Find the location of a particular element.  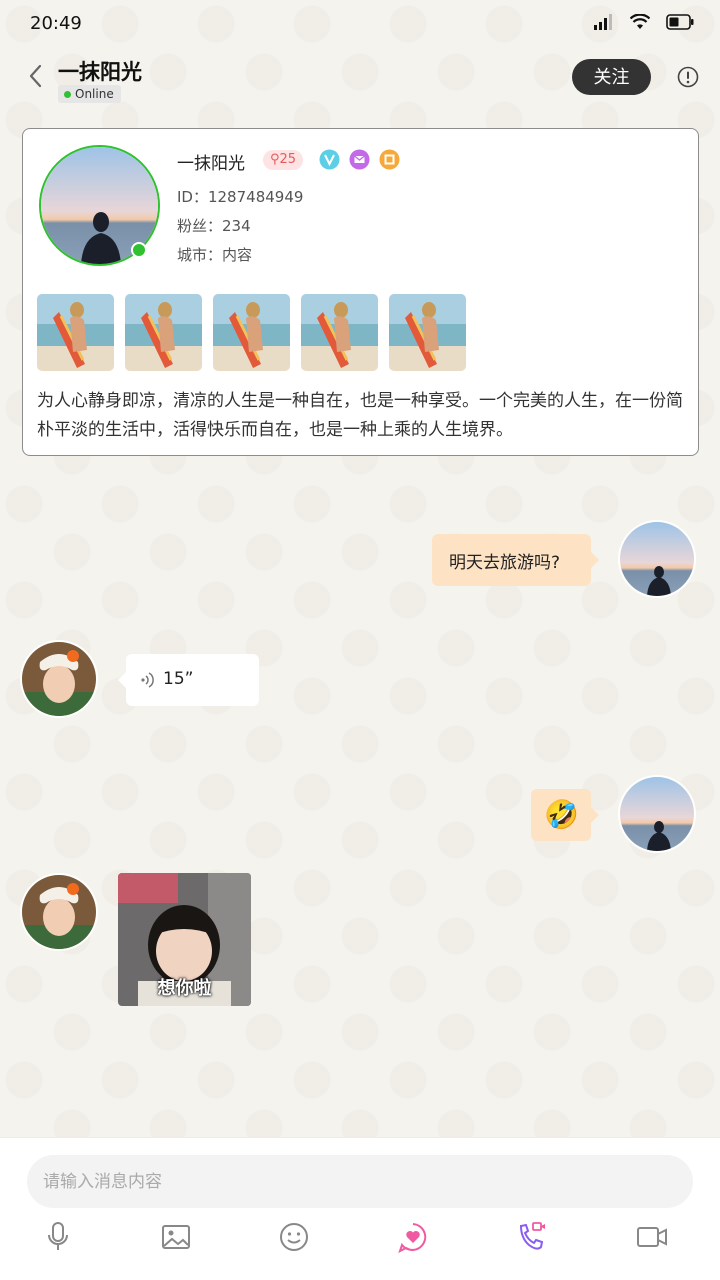

heart-chat-button is located at coordinates (413, 1237).